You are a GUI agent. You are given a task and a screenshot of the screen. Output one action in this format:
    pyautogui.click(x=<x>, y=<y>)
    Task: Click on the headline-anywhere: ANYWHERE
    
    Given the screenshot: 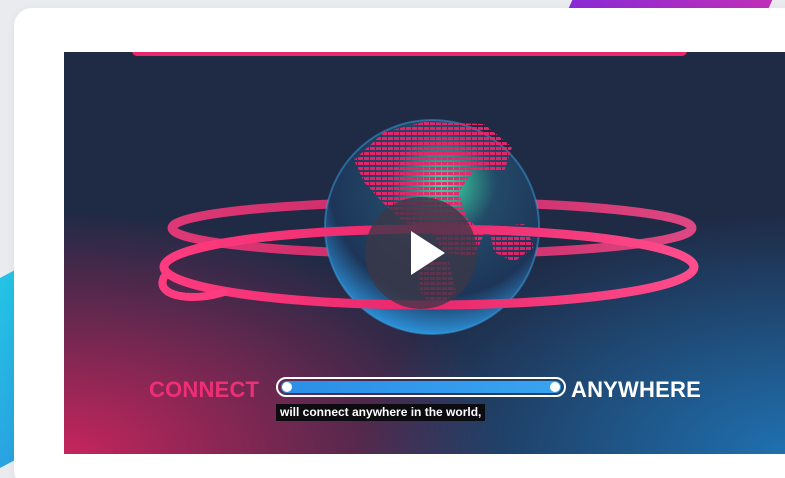 What is the action you would take?
    pyautogui.click(x=636, y=389)
    